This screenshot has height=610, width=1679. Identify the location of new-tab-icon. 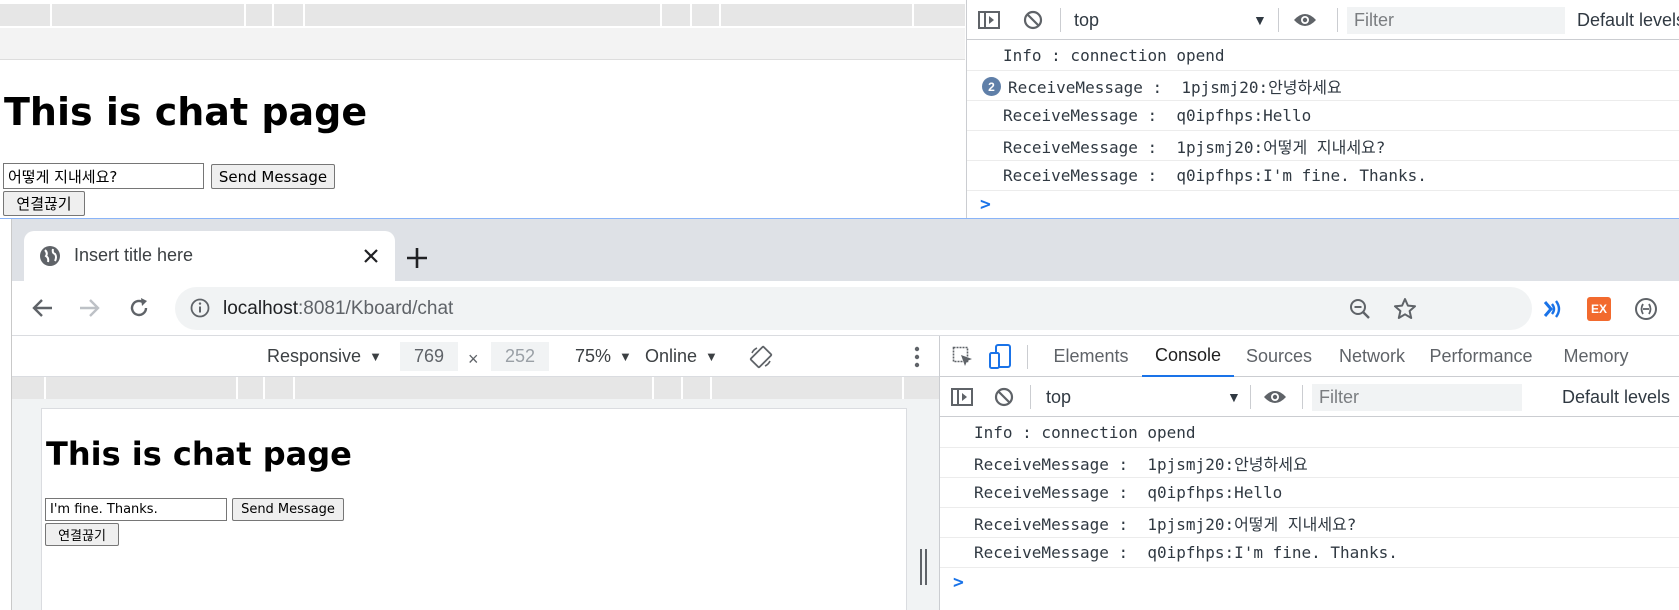
(417, 258).